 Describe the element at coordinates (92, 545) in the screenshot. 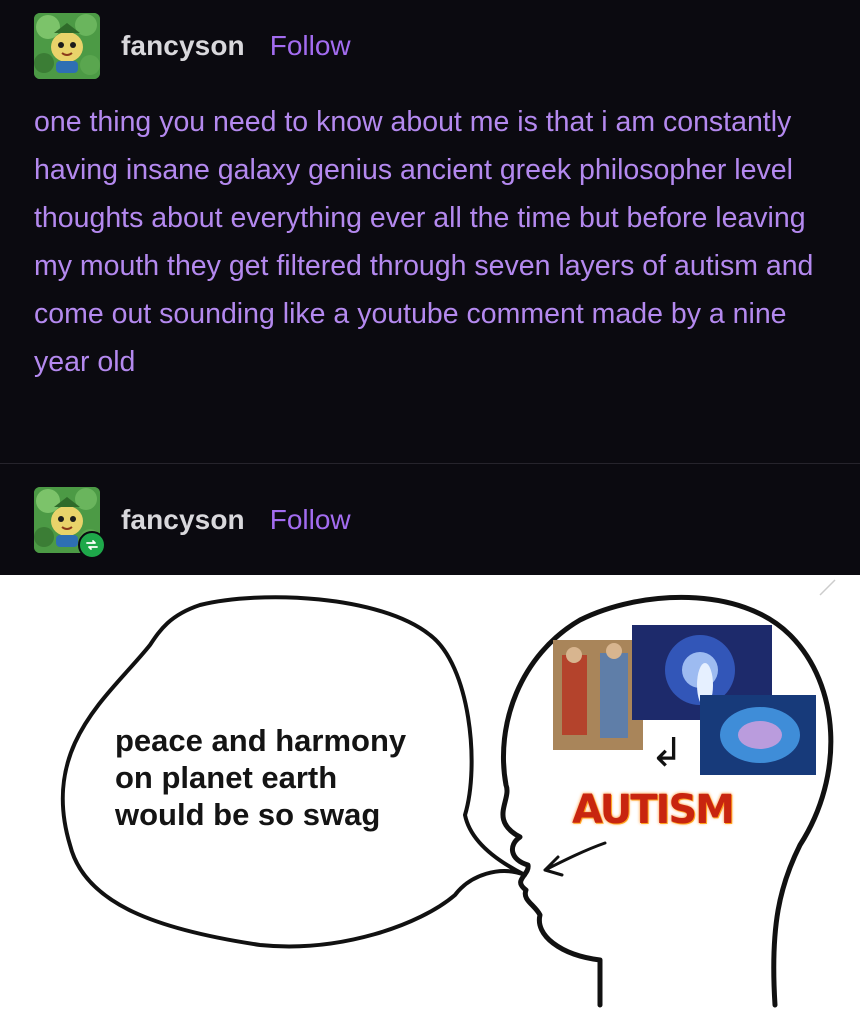

I see `reblog-icon` at that location.